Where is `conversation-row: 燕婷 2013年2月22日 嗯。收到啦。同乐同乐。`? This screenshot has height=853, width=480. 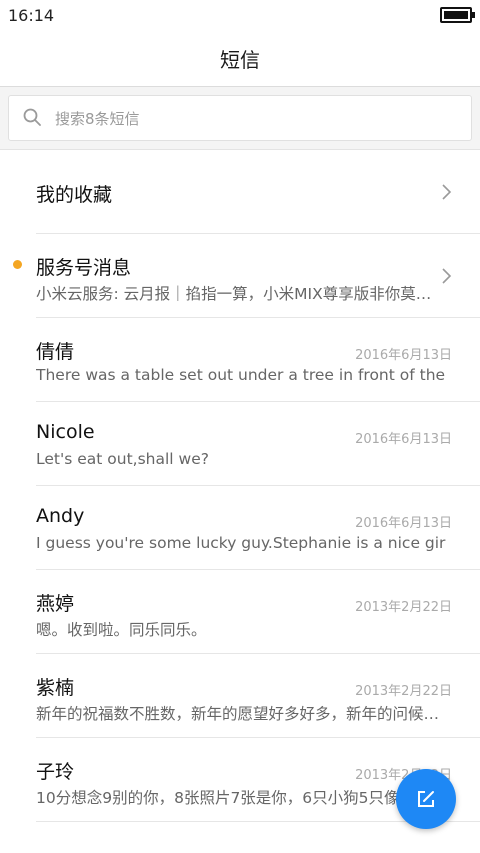 conversation-row: 燕婷 2013年2月22日 嗯。收到啦。同乐同乐。 is located at coordinates (240, 612).